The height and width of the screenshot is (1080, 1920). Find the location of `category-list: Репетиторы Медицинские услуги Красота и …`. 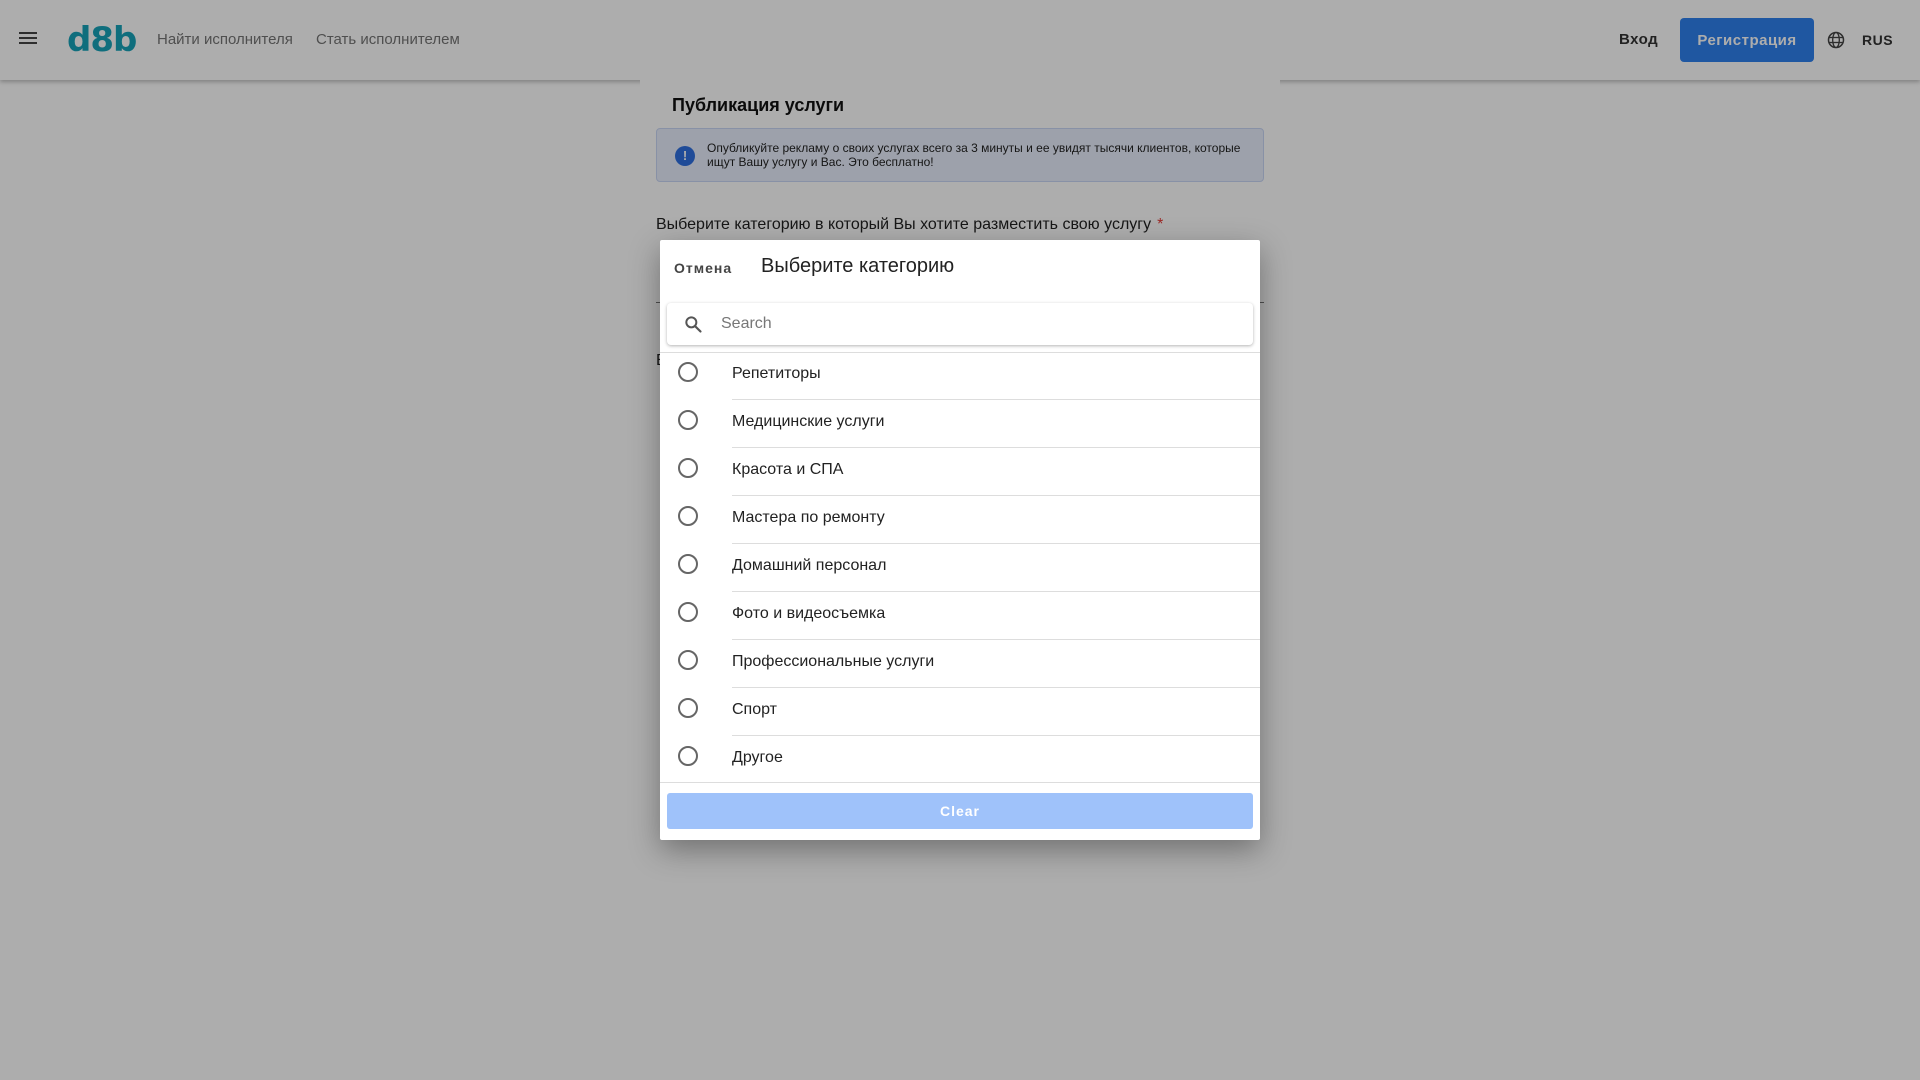

category-list: Репетиторы Медицинские услуги Красота и … is located at coordinates (960, 566).